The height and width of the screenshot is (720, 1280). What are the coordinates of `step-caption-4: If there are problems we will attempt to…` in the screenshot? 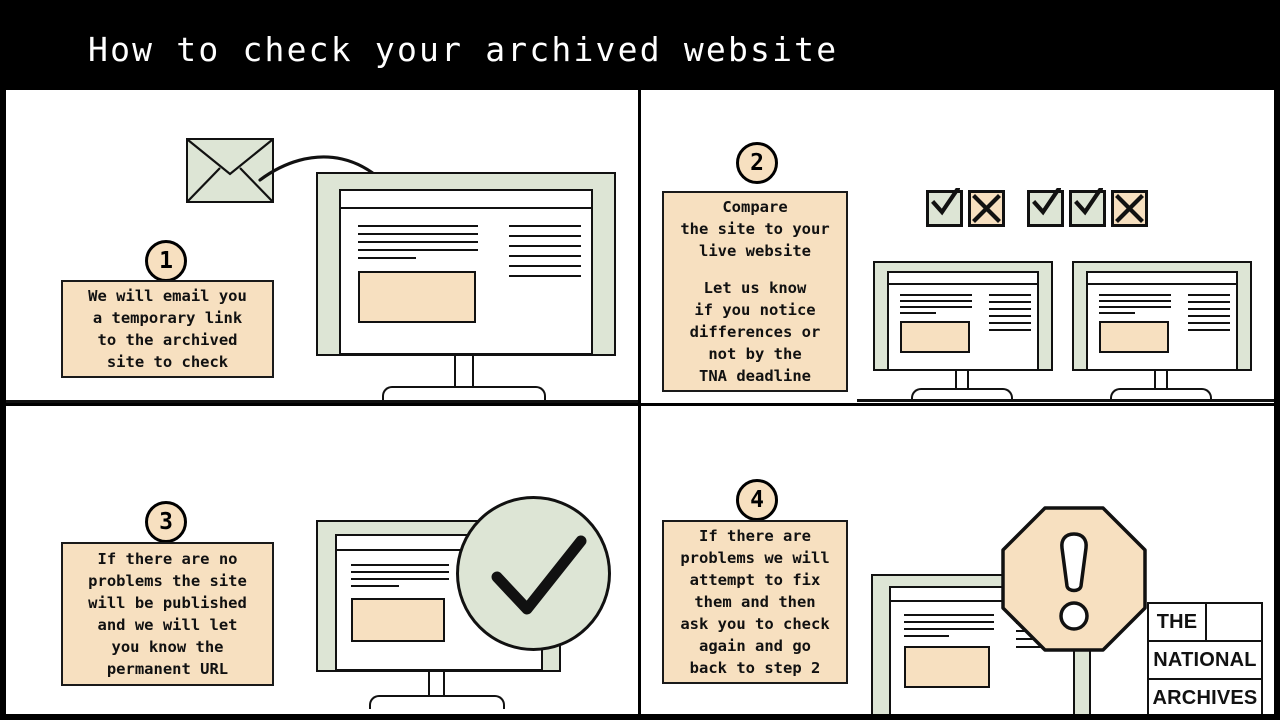 It's located at (755, 602).